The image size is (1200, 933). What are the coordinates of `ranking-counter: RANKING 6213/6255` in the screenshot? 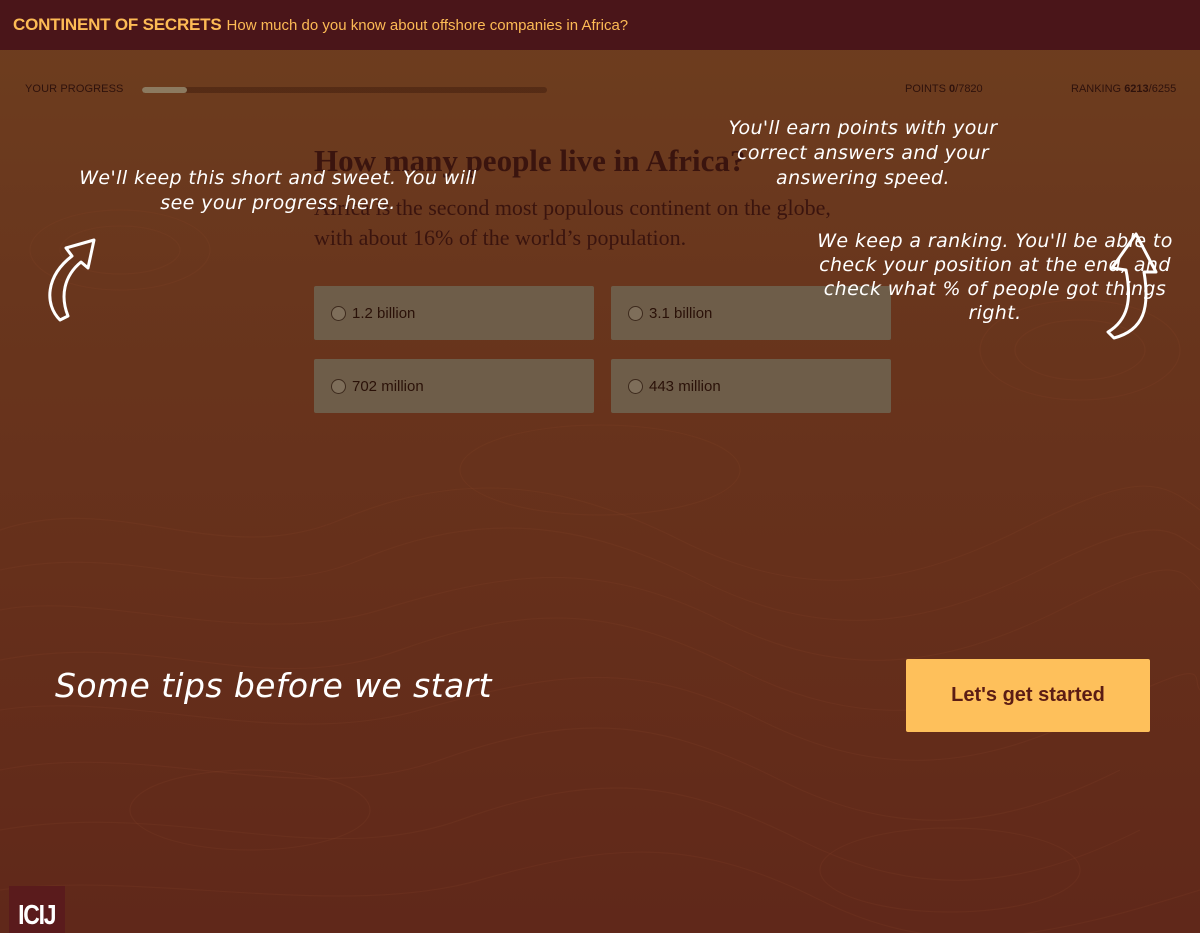 It's located at (1123, 89).